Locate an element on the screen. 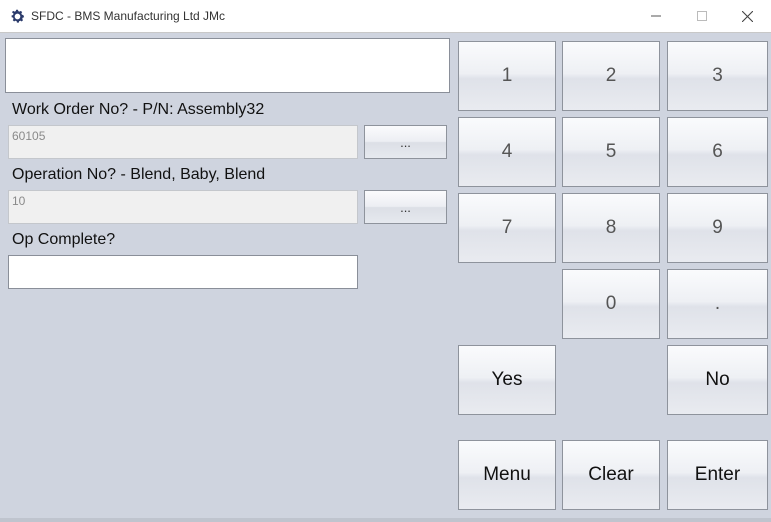 This screenshot has width=771, height=522. no-button: No is located at coordinates (717, 380).